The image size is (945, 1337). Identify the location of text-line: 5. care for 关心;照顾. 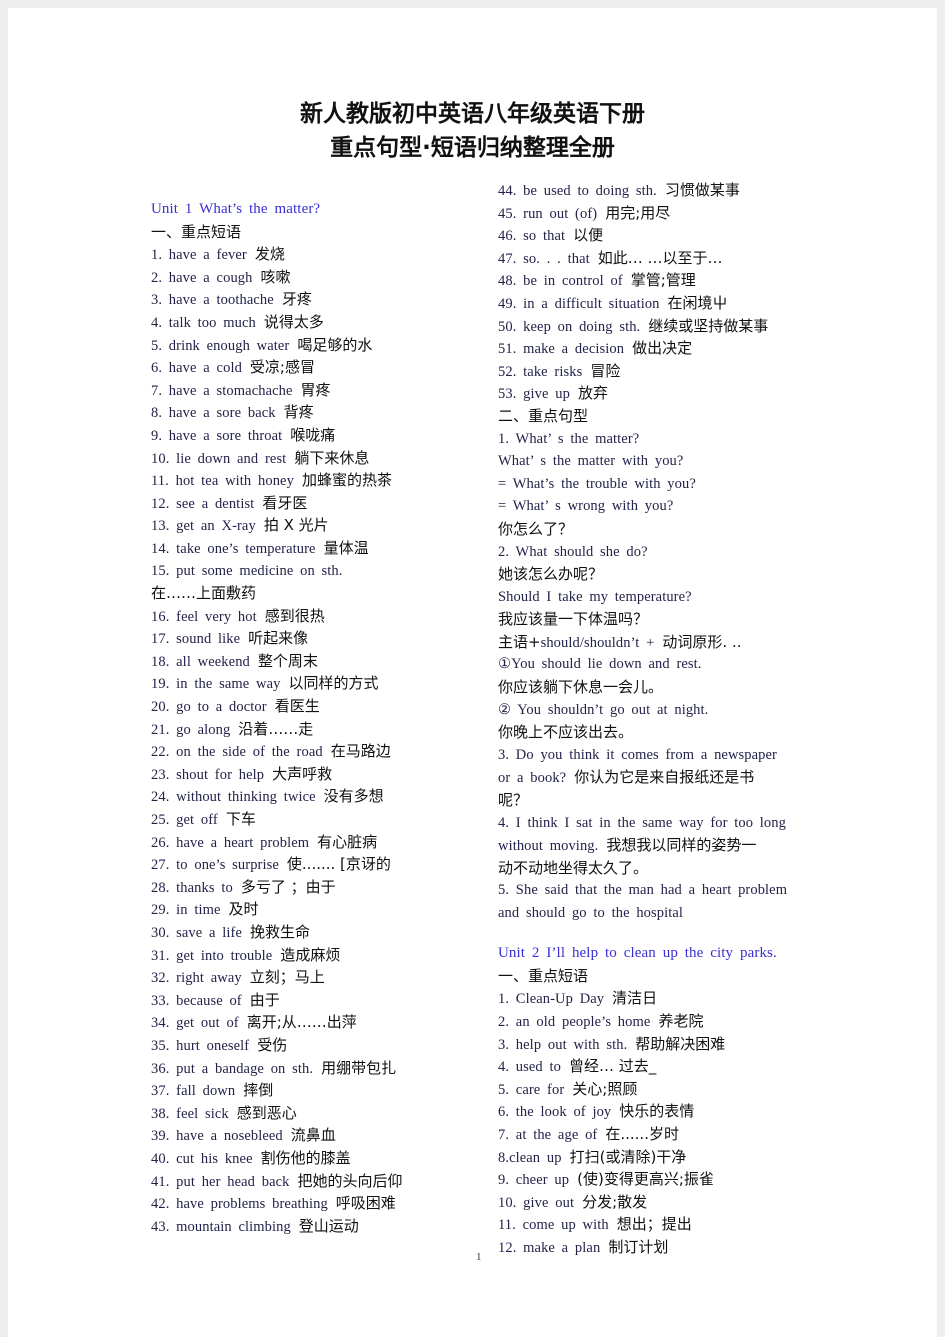
(642, 1089).